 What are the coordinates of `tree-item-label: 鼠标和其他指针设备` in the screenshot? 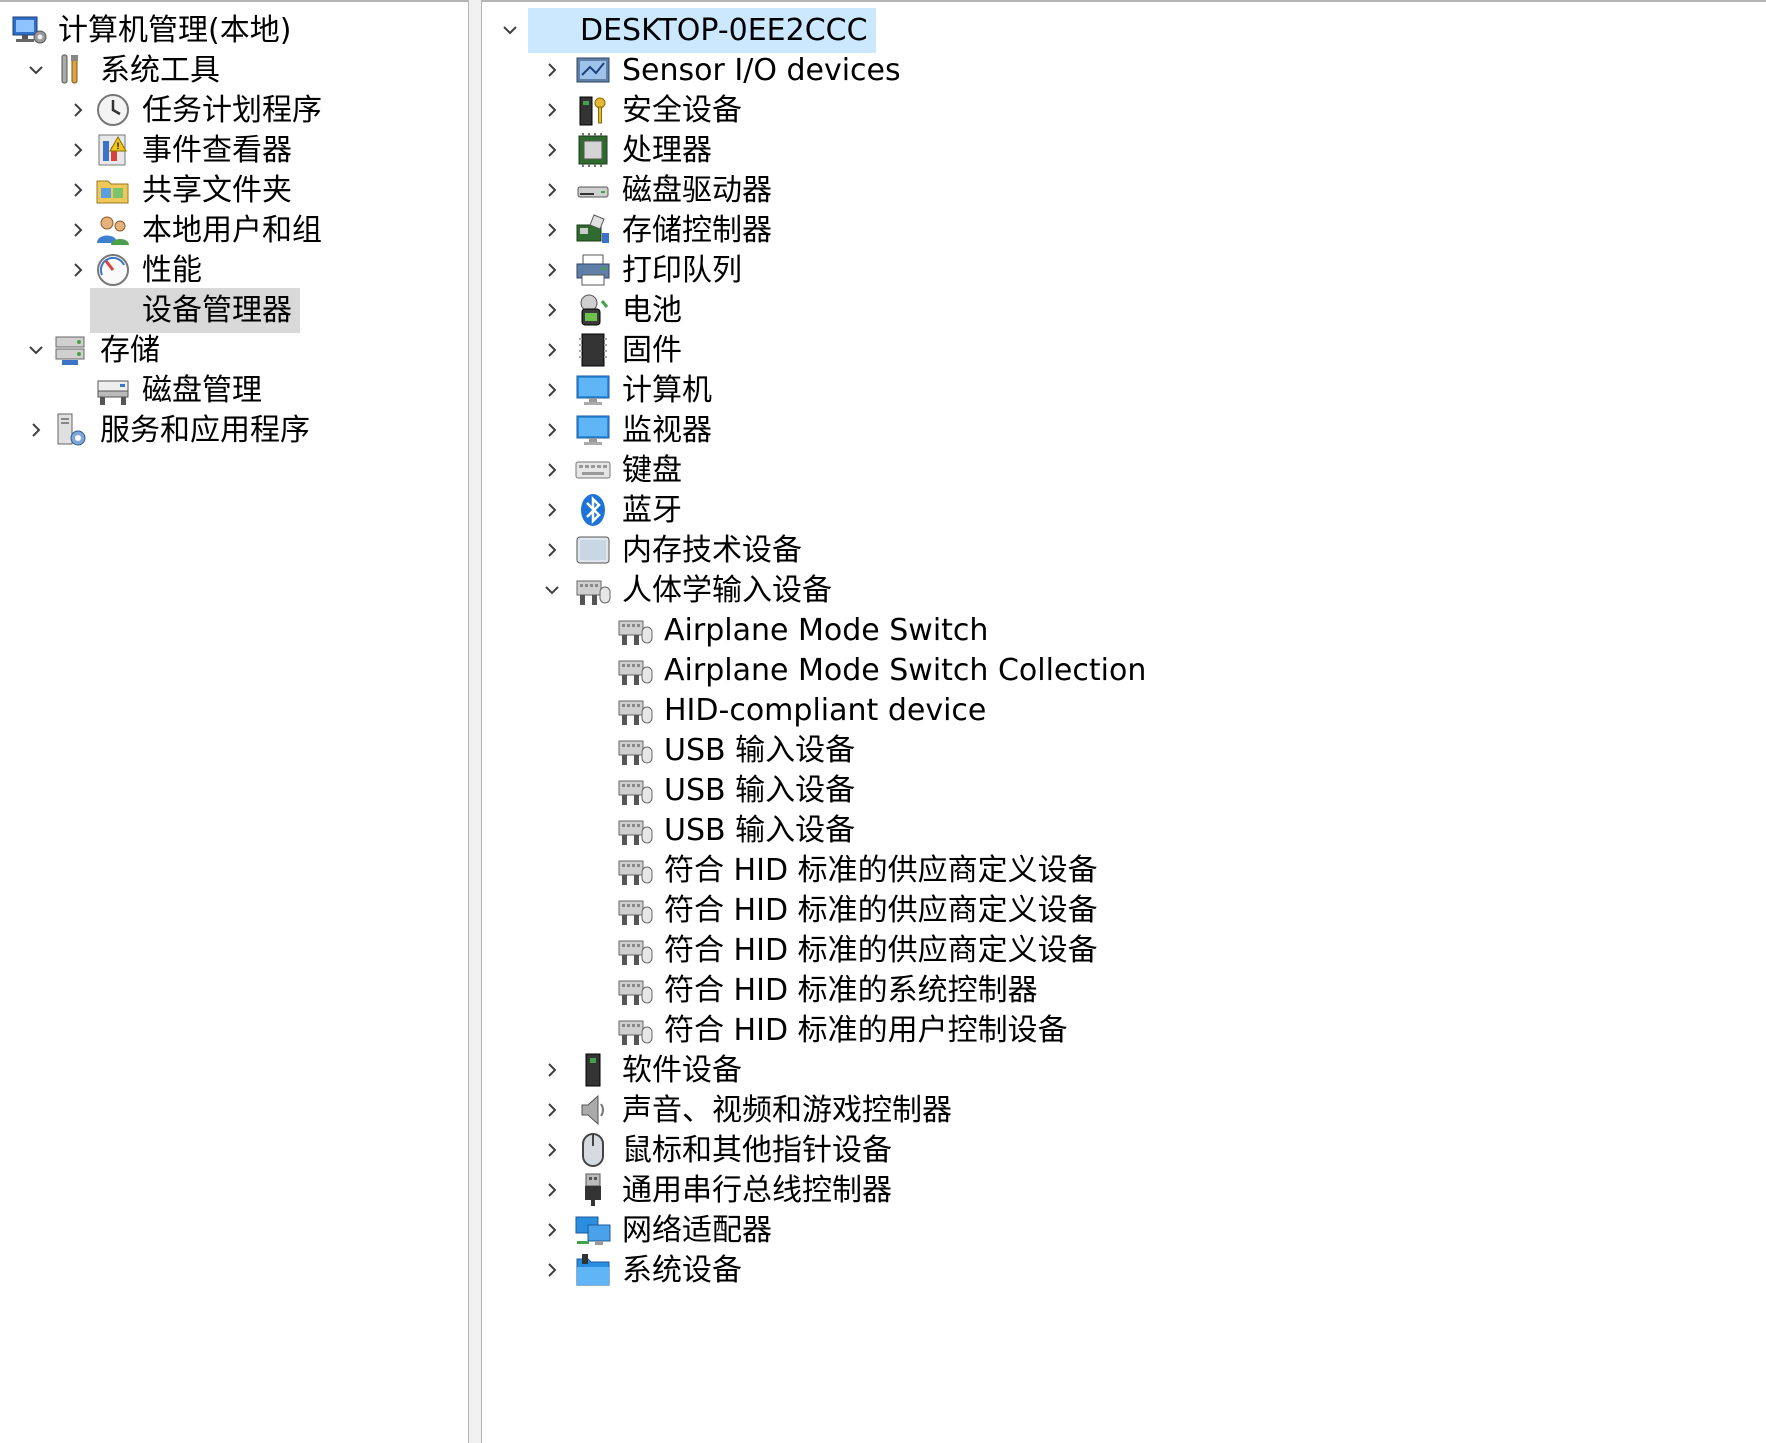 It's located at (757, 1150).